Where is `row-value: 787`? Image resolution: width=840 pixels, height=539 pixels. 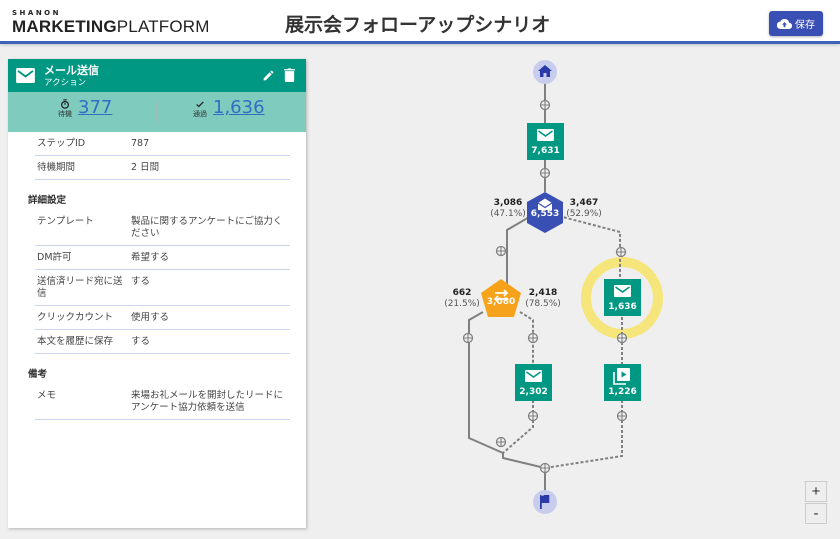 row-value: 787 is located at coordinates (140, 143).